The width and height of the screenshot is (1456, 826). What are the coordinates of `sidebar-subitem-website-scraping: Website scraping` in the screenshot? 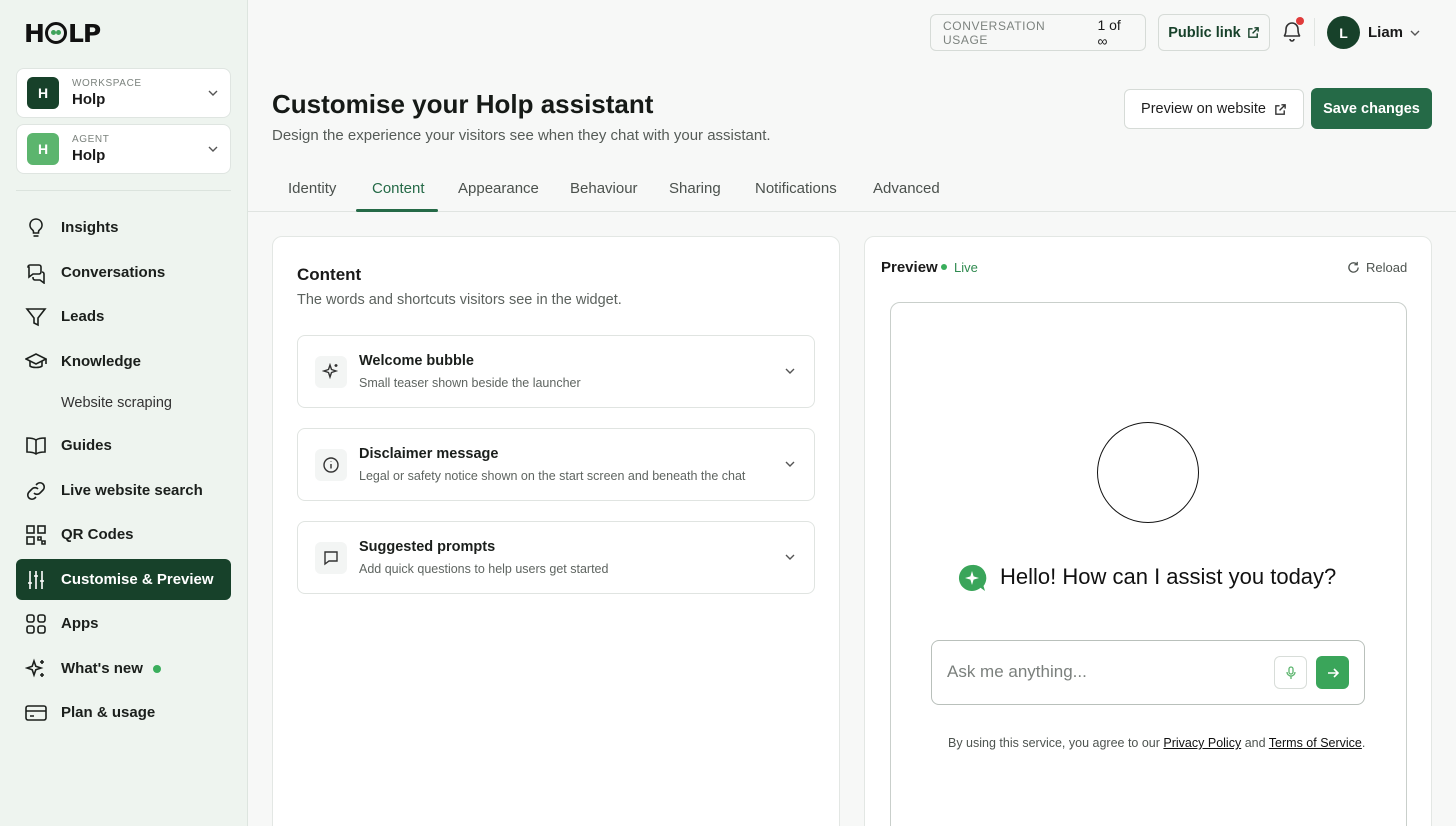 It's located at (116, 403).